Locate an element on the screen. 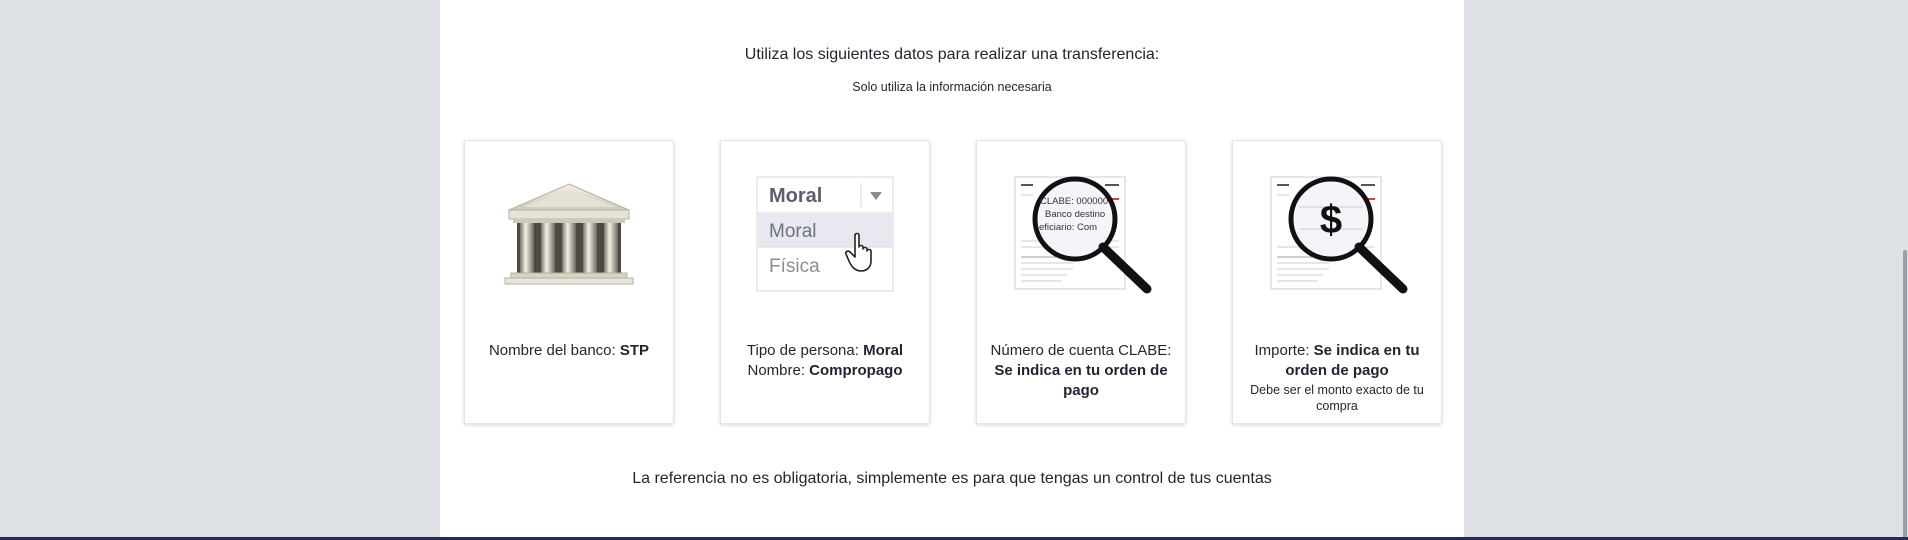 The width and height of the screenshot is (1908, 540). beneficiary-name-value: Compropago is located at coordinates (856, 370).